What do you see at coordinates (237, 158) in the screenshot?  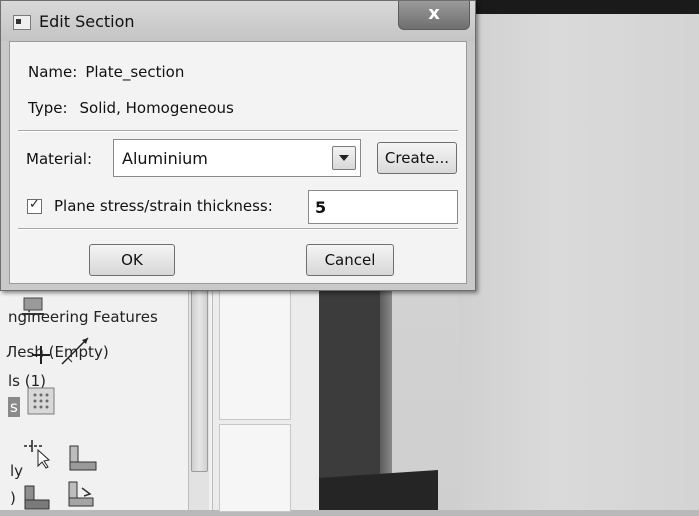 I see `material-select: Aluminium` at bounding box center [237, 158].